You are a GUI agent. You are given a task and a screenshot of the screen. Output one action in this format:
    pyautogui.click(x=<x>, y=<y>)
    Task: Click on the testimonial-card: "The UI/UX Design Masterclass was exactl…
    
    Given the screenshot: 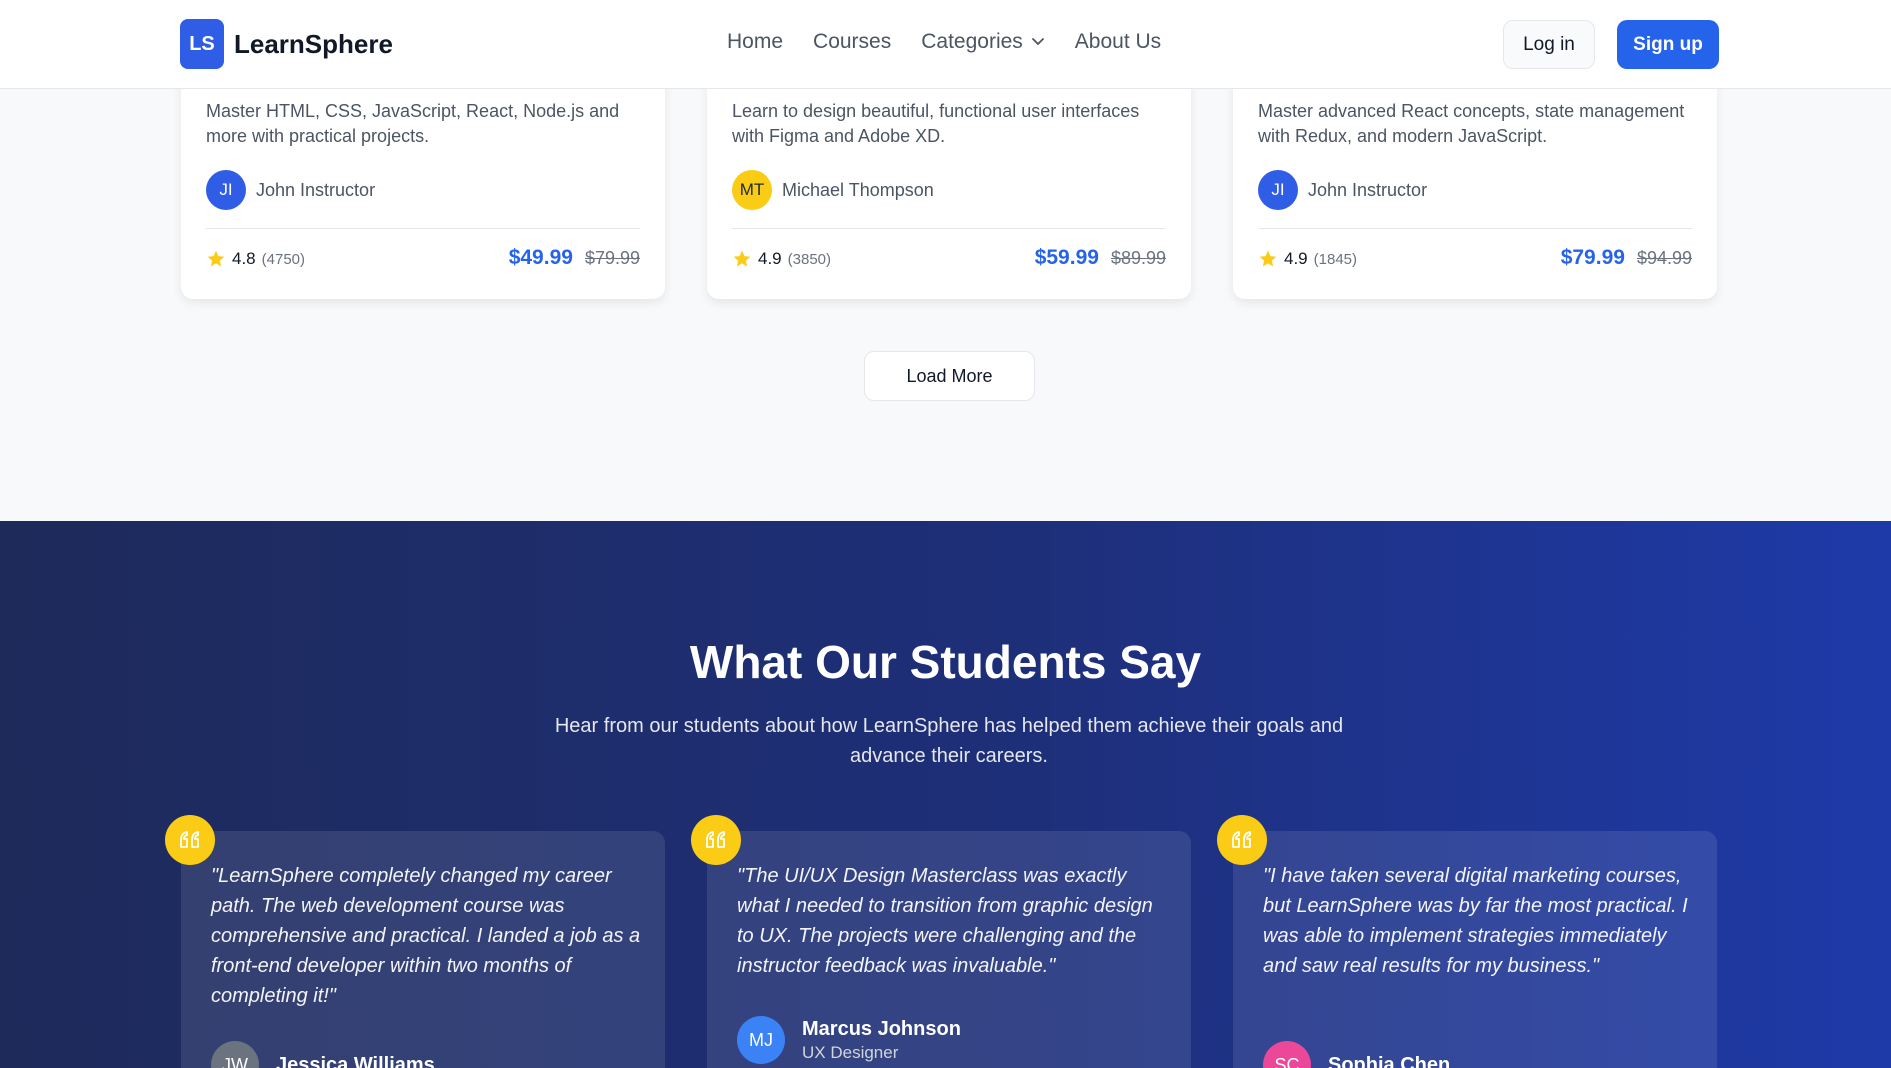 What is the action you would take?
    pyautogui.click(x=941, y=941)
    